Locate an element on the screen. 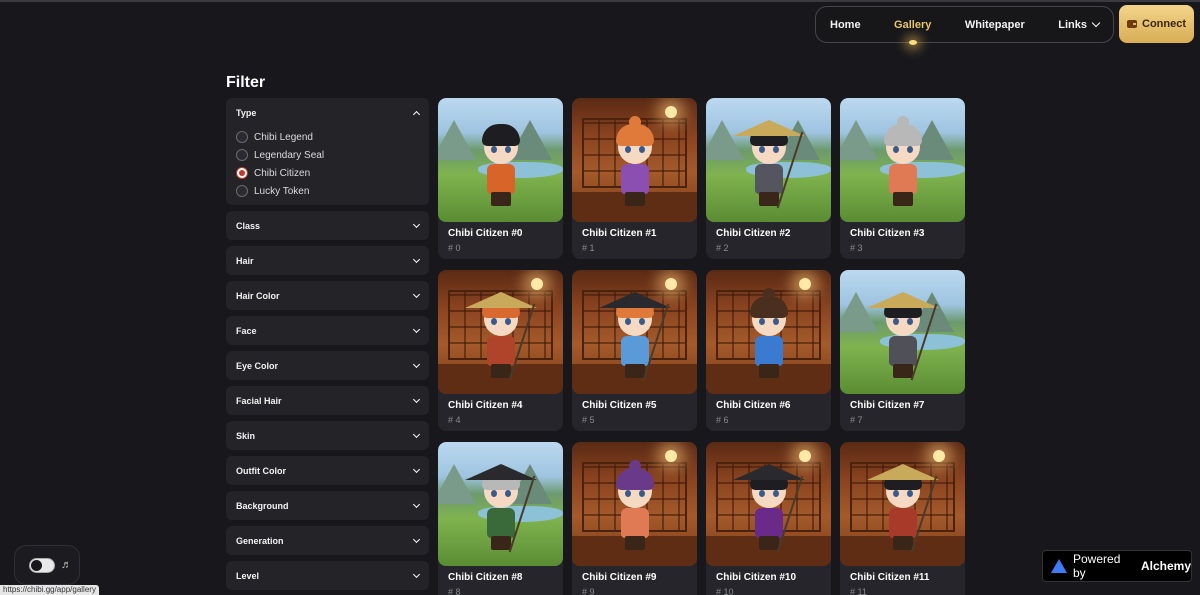 The width and height of the screenshot is (1200, 595). filter-section-header: Class is located at coordinates (327, 225).